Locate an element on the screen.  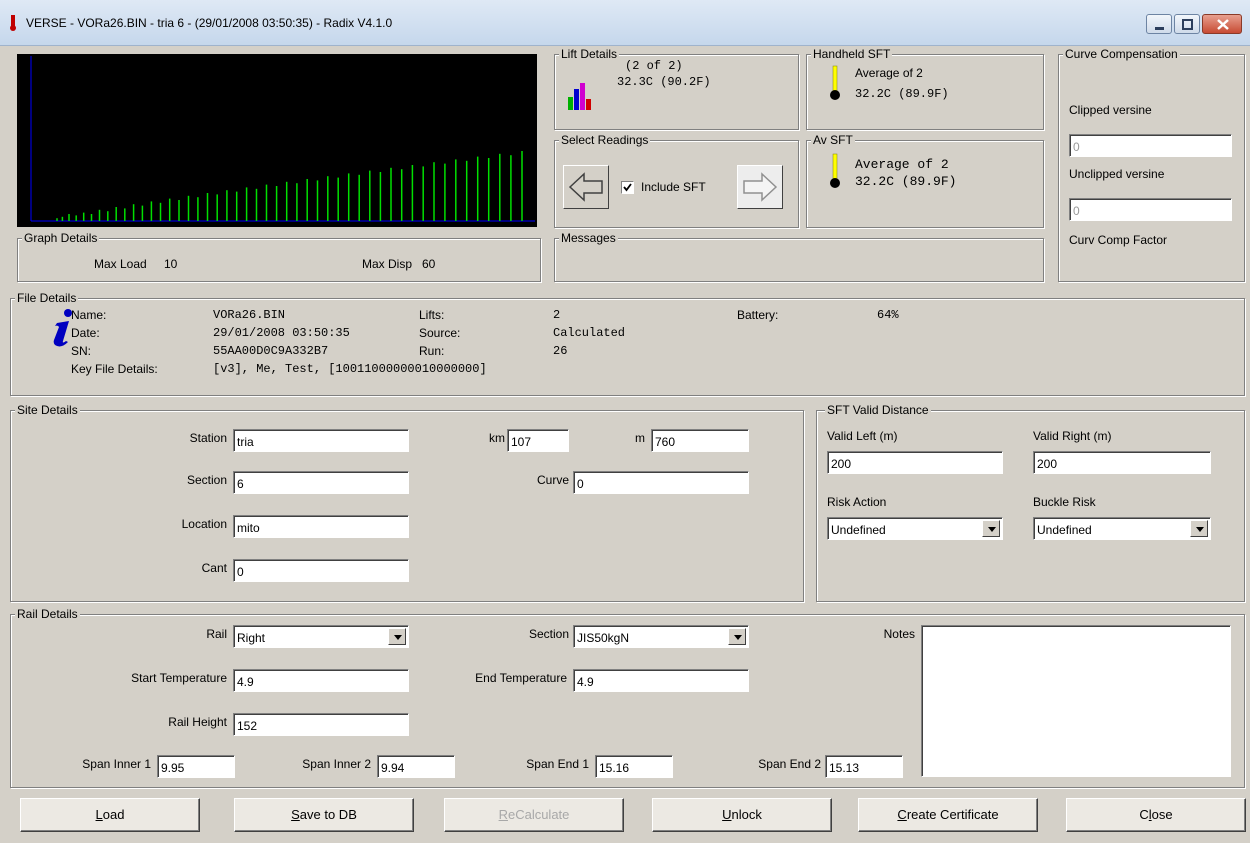
site-details-label: Site Details is located at coordinates (47, 410).